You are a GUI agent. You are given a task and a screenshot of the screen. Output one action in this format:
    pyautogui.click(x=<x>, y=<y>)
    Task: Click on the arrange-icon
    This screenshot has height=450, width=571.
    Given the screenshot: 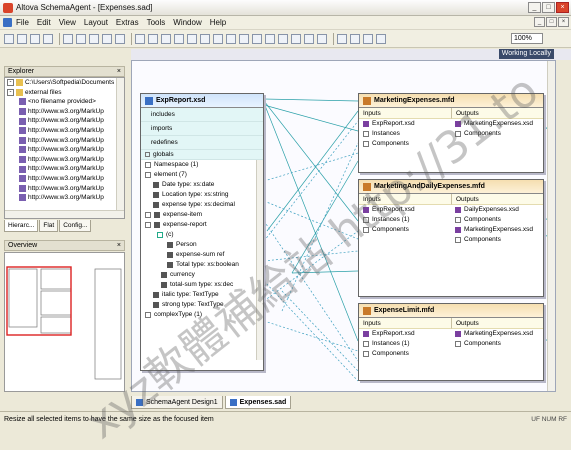 What is the action you would take?
    pyautogui.click(x=322, y=38)
    